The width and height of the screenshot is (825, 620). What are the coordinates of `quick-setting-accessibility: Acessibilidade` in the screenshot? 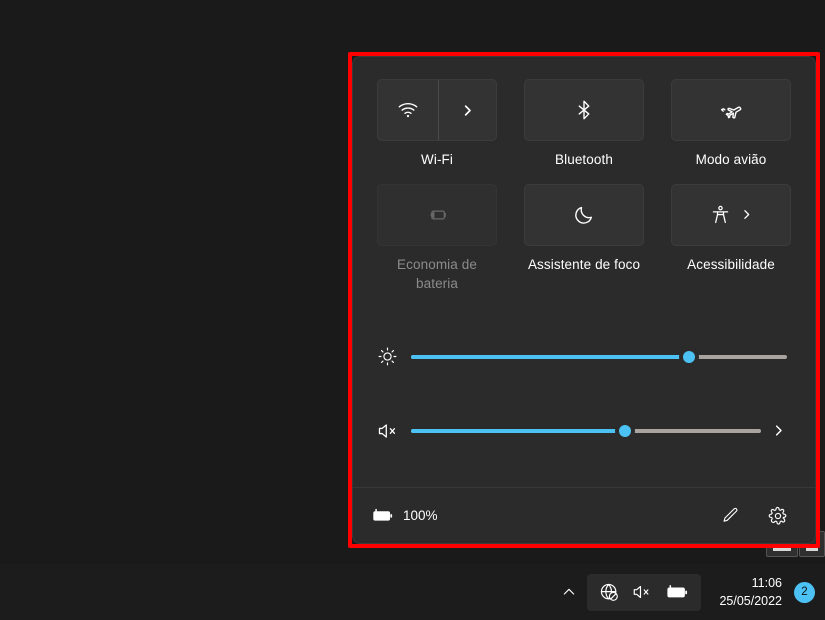 It's located at (731, 238).